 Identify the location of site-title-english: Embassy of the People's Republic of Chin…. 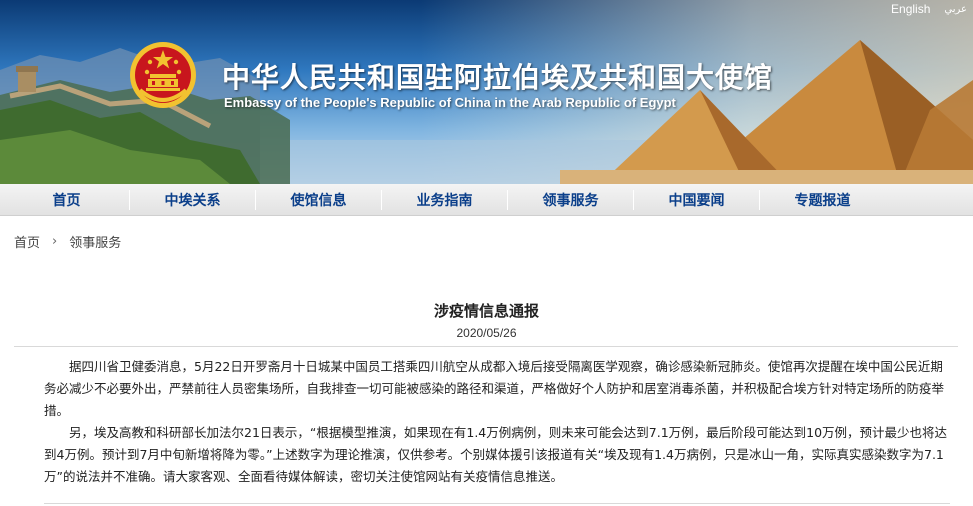
(450, 102).